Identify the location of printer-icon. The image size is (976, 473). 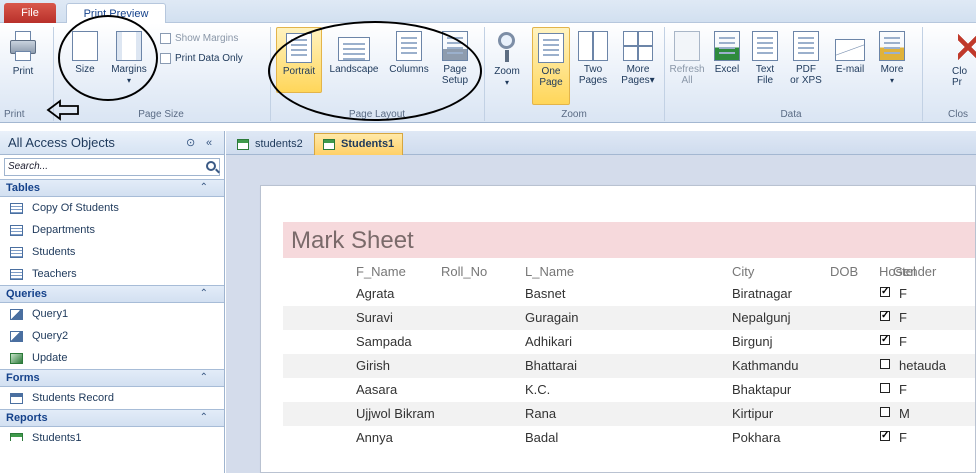
(23, 47).